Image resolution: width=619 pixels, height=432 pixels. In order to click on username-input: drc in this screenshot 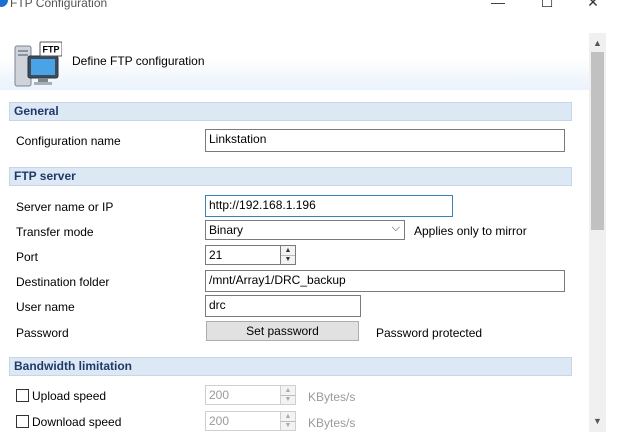, I will do `click(283, 306)`.